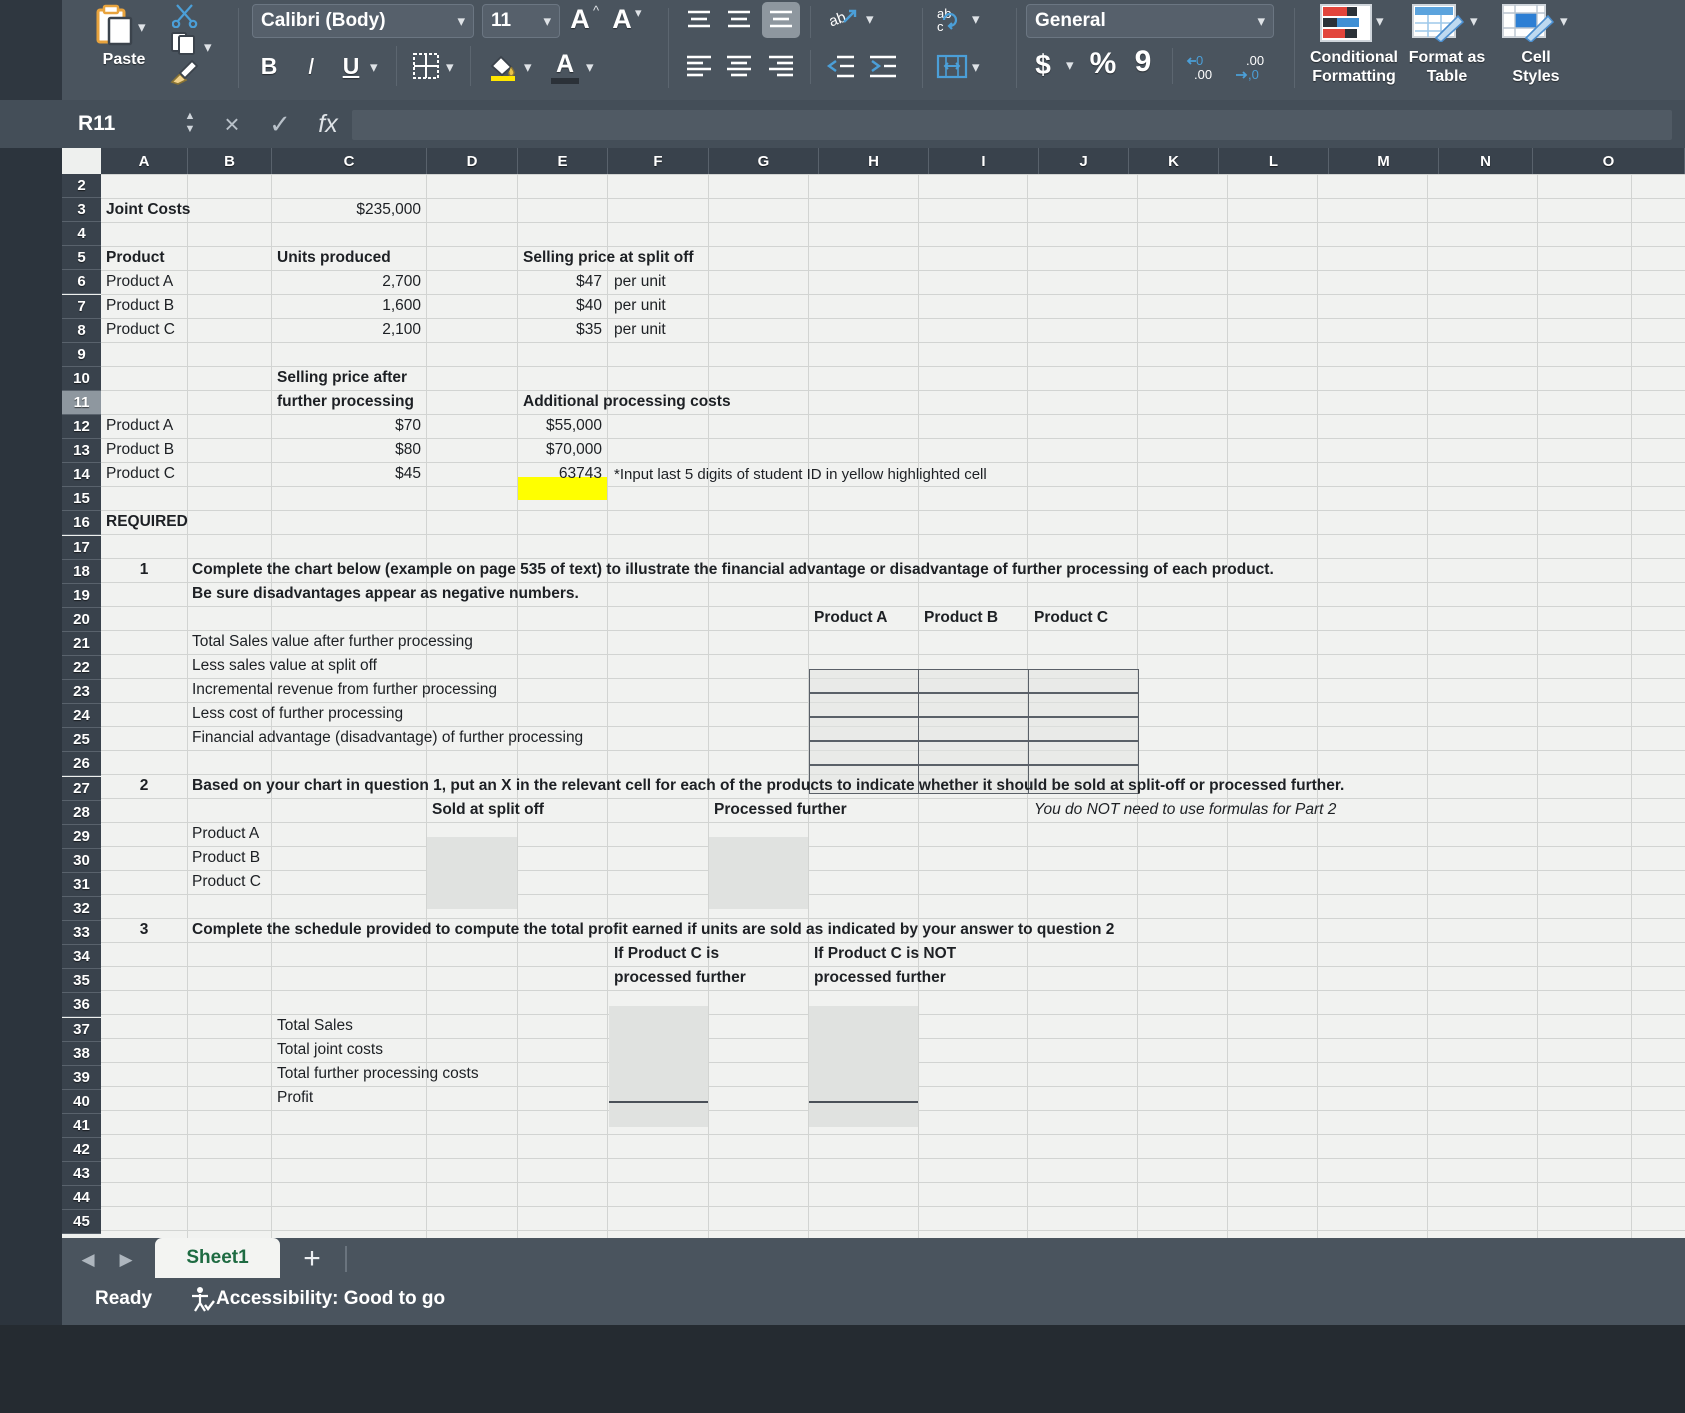 The width and height of the screenshot is (1685, 1413). Describe the element at coordinates (144, 450) in the screenshot. I see `cell-A13: Product B` at that location.